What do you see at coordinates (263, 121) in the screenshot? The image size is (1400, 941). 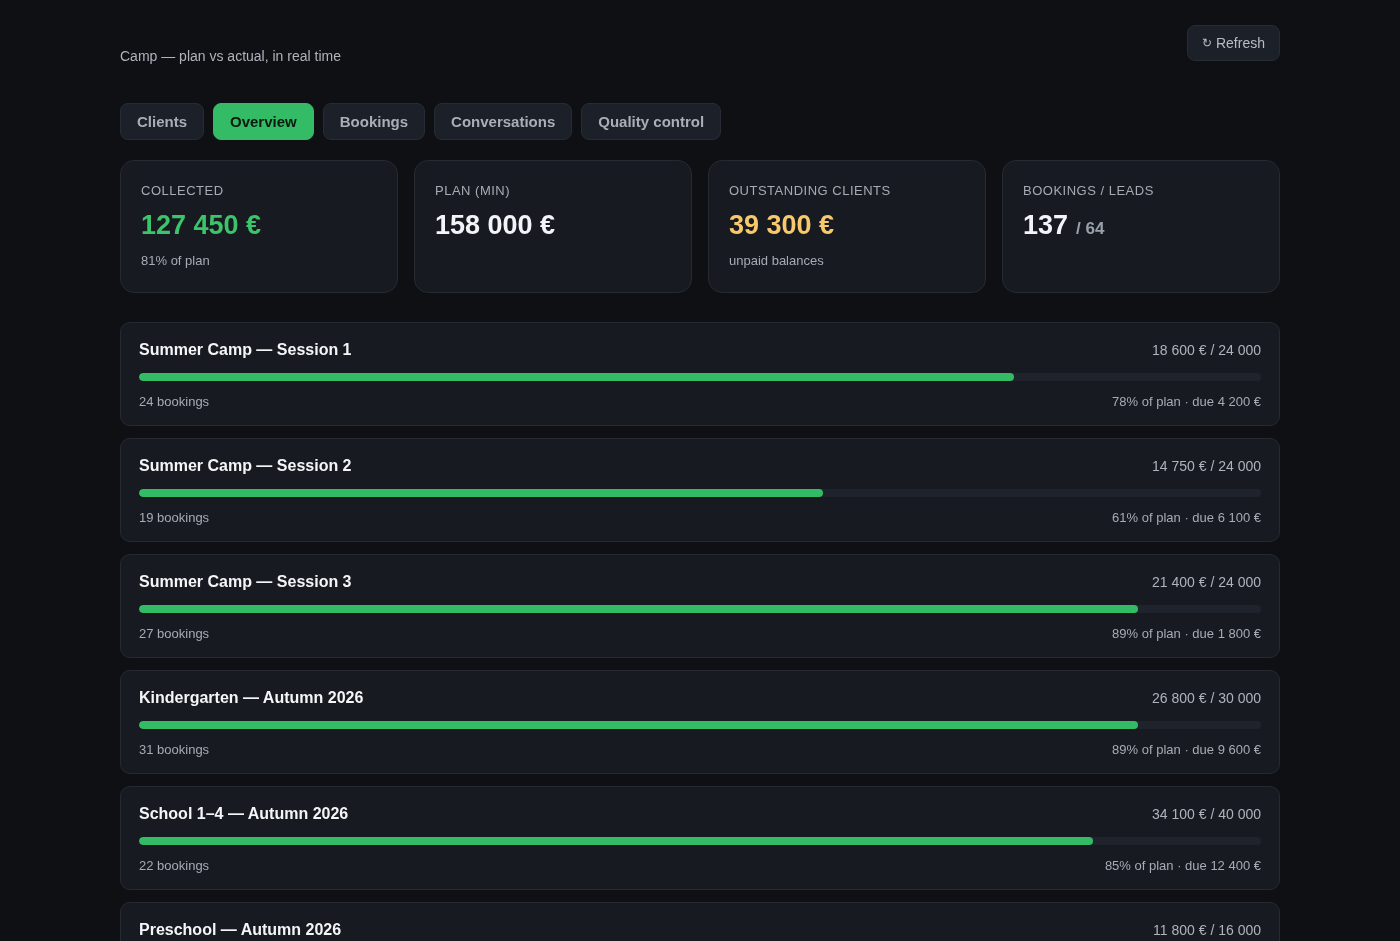 I see `tab: Overview` at bounding box center [263, 121].